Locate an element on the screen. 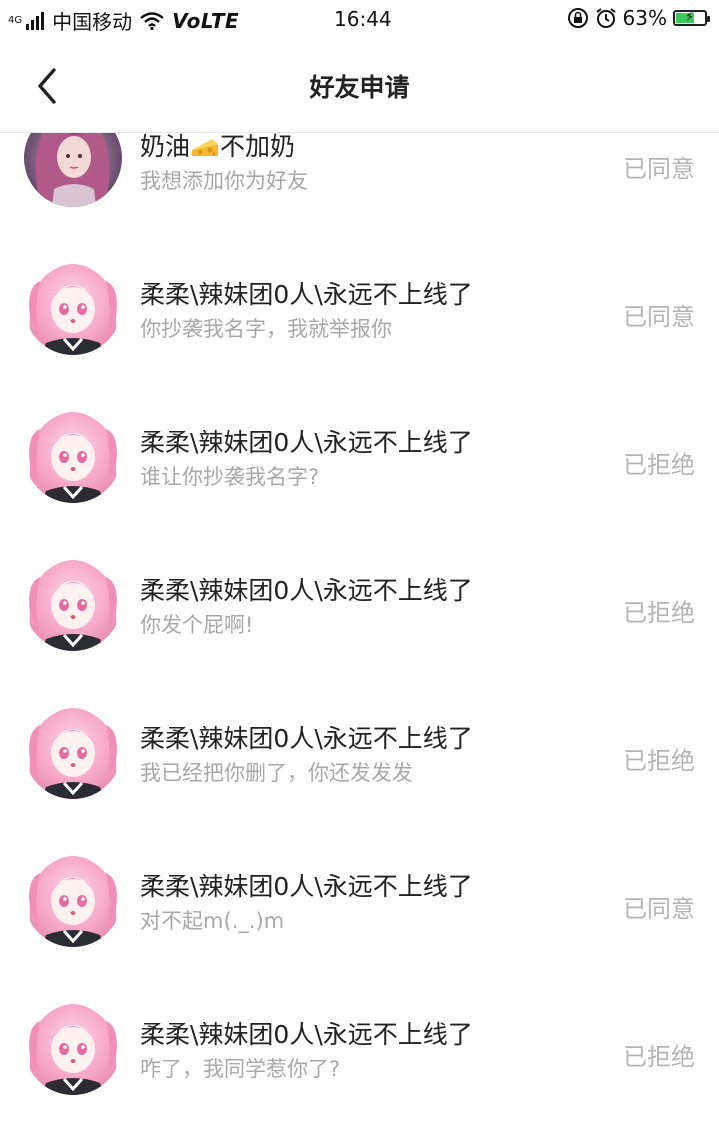  name-part: 不加奶 is located at coordinates (258, 147).